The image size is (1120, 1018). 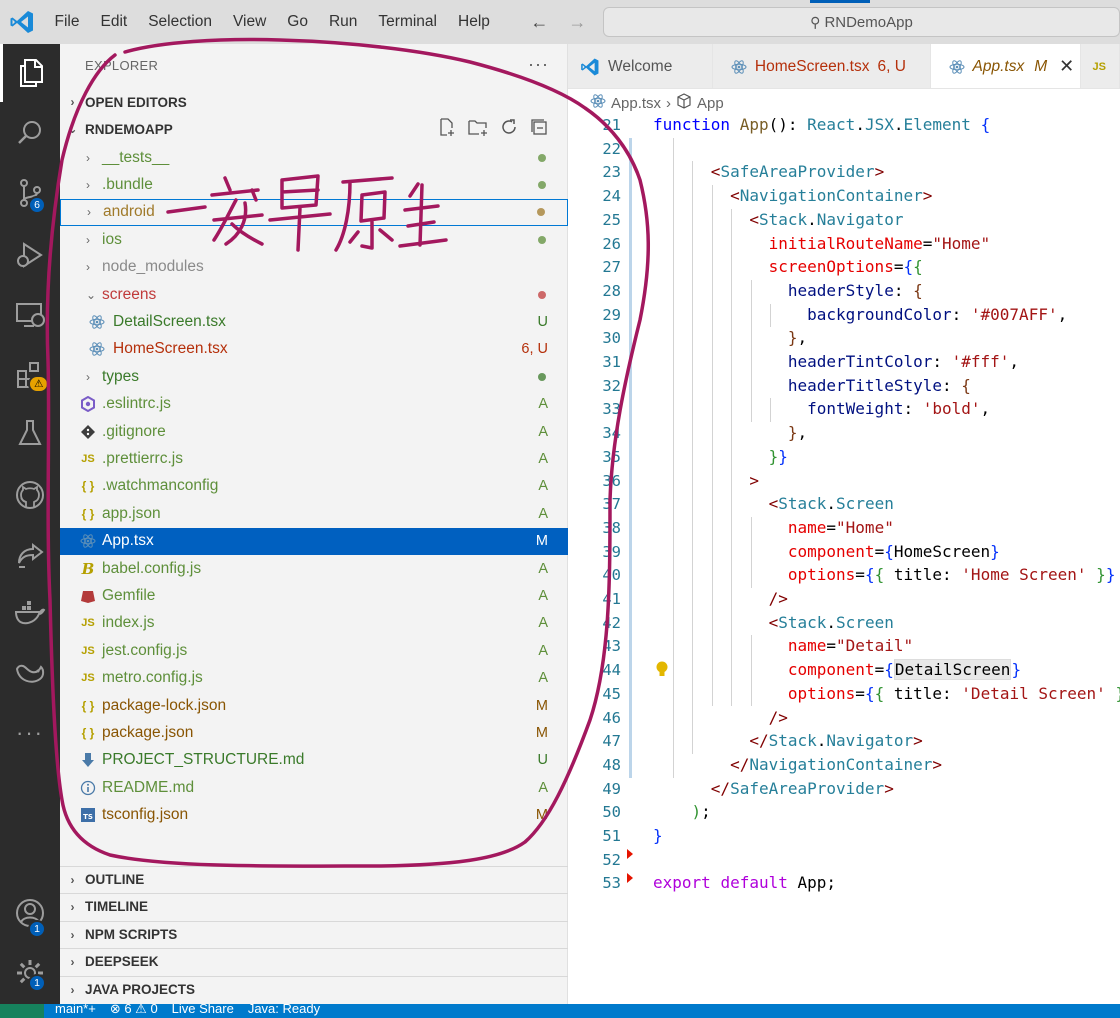 What do you see at coordinates (314, 129) in the screenshot?
I see `project-header: ⌄ RNDEMOAPP` at bounding box center [314, 129].